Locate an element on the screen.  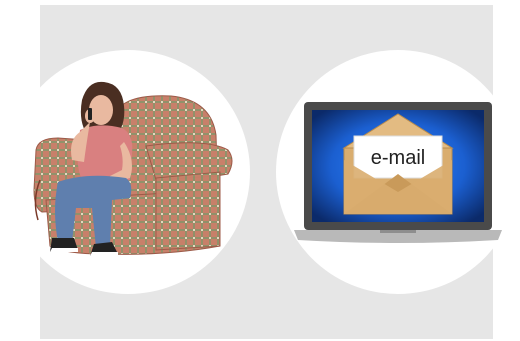
email-label: e-mail is located at coordinates (398, 158).